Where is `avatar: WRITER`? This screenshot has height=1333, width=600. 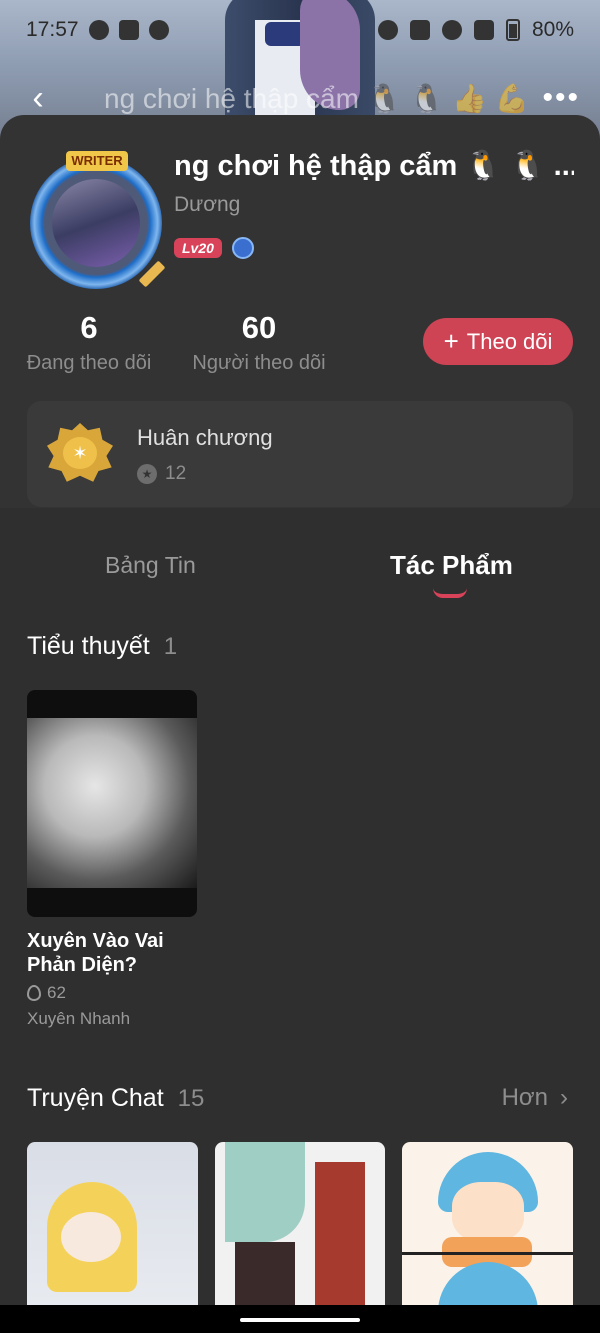
avatar: WRITER is located at coordinates (98, 220).